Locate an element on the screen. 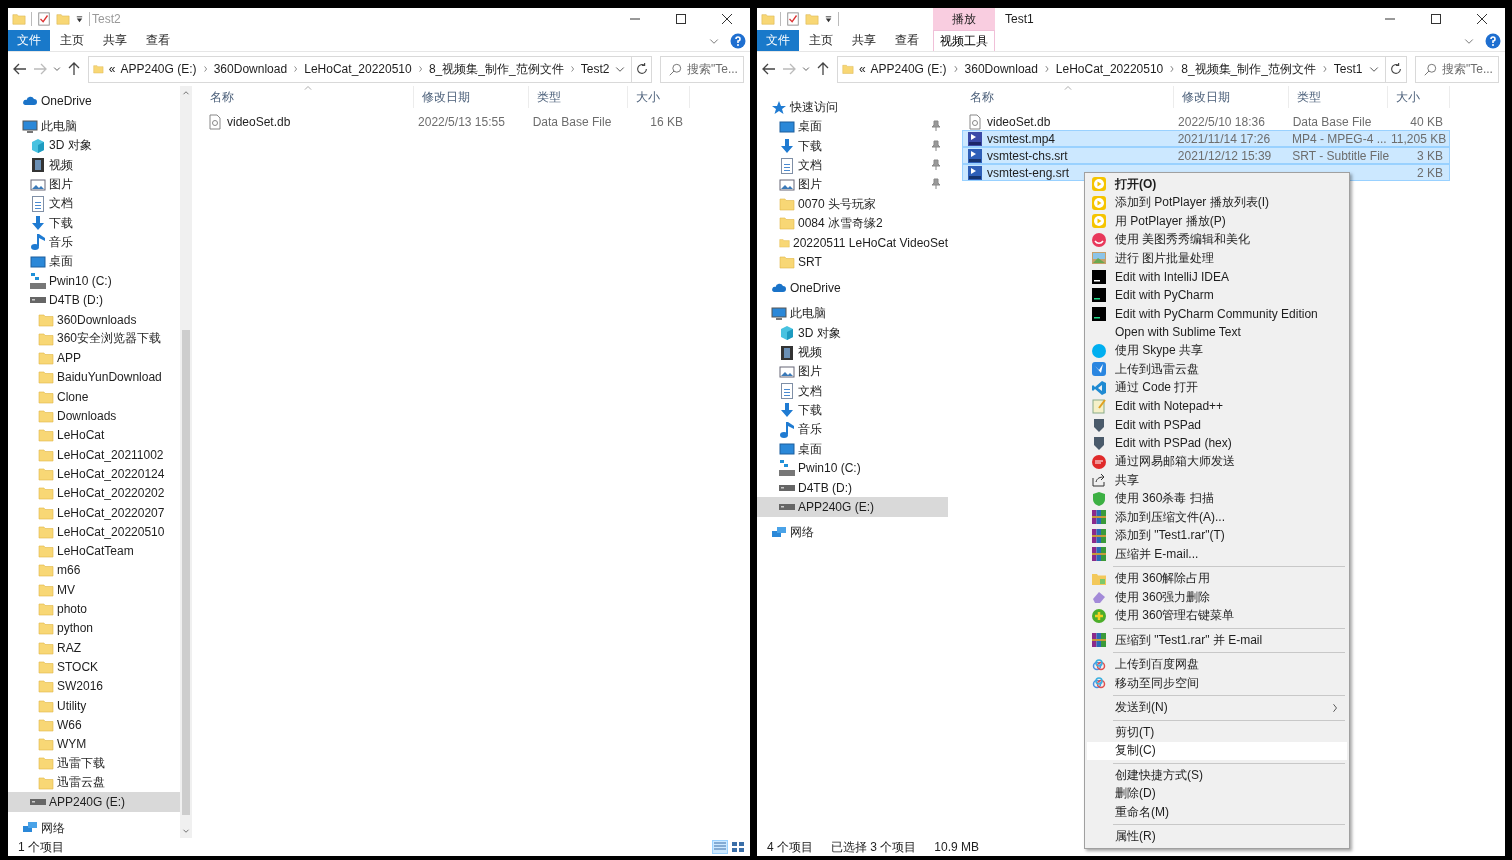 The width and height of the screenshot is (1512, 860). selection-count: 已选择 3 个项目 is located at coordinates (874, 847).